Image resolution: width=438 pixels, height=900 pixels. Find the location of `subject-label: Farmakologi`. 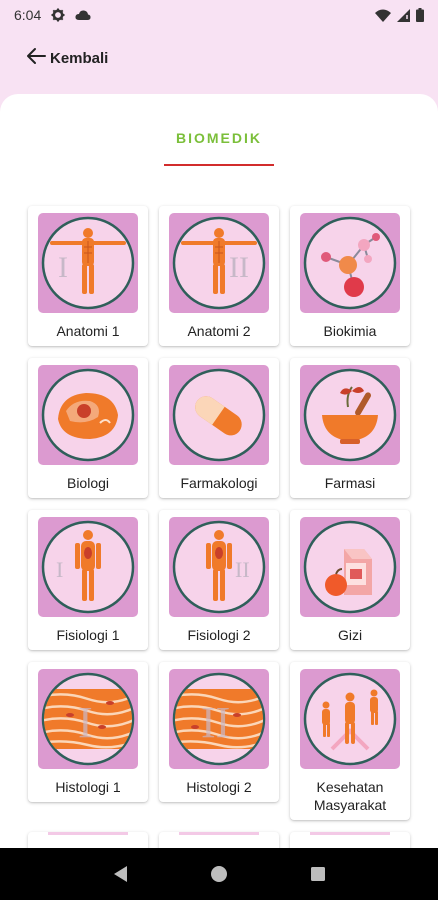

subject-label: Farmakologi is located at coordinates (219, 483).